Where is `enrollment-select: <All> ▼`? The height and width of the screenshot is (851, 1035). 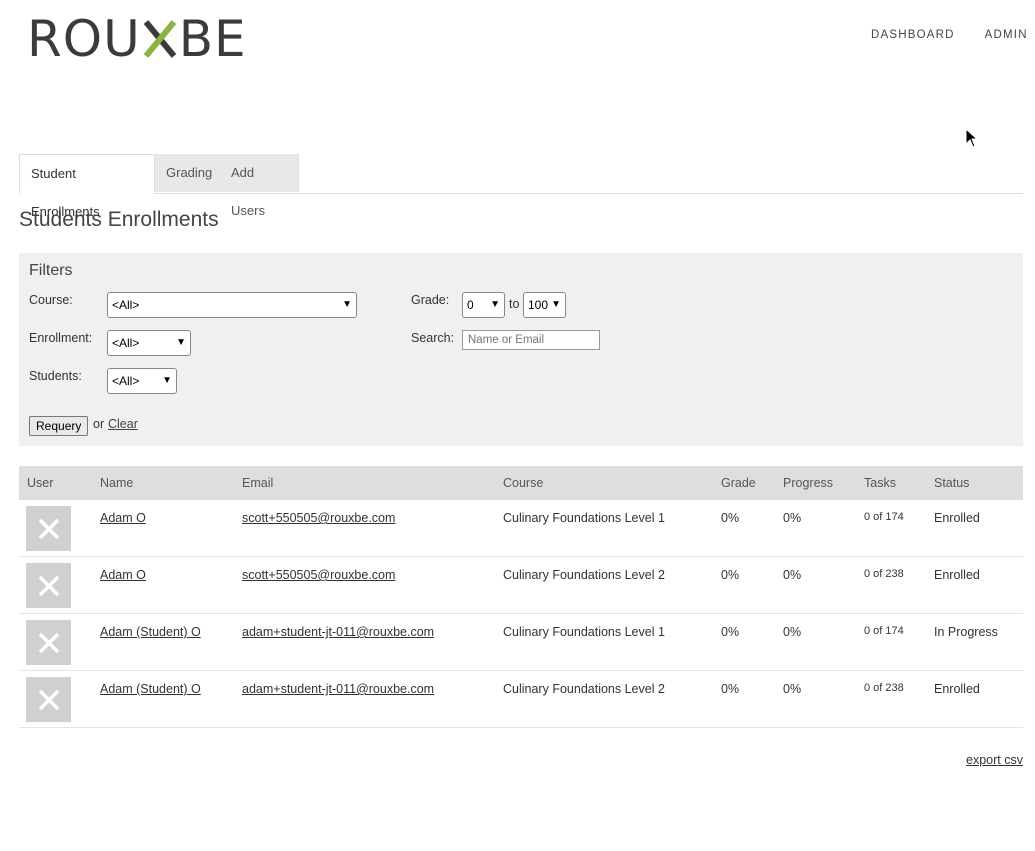
enrollment-select: <All> ▼ is located at coordinates (149, 343).